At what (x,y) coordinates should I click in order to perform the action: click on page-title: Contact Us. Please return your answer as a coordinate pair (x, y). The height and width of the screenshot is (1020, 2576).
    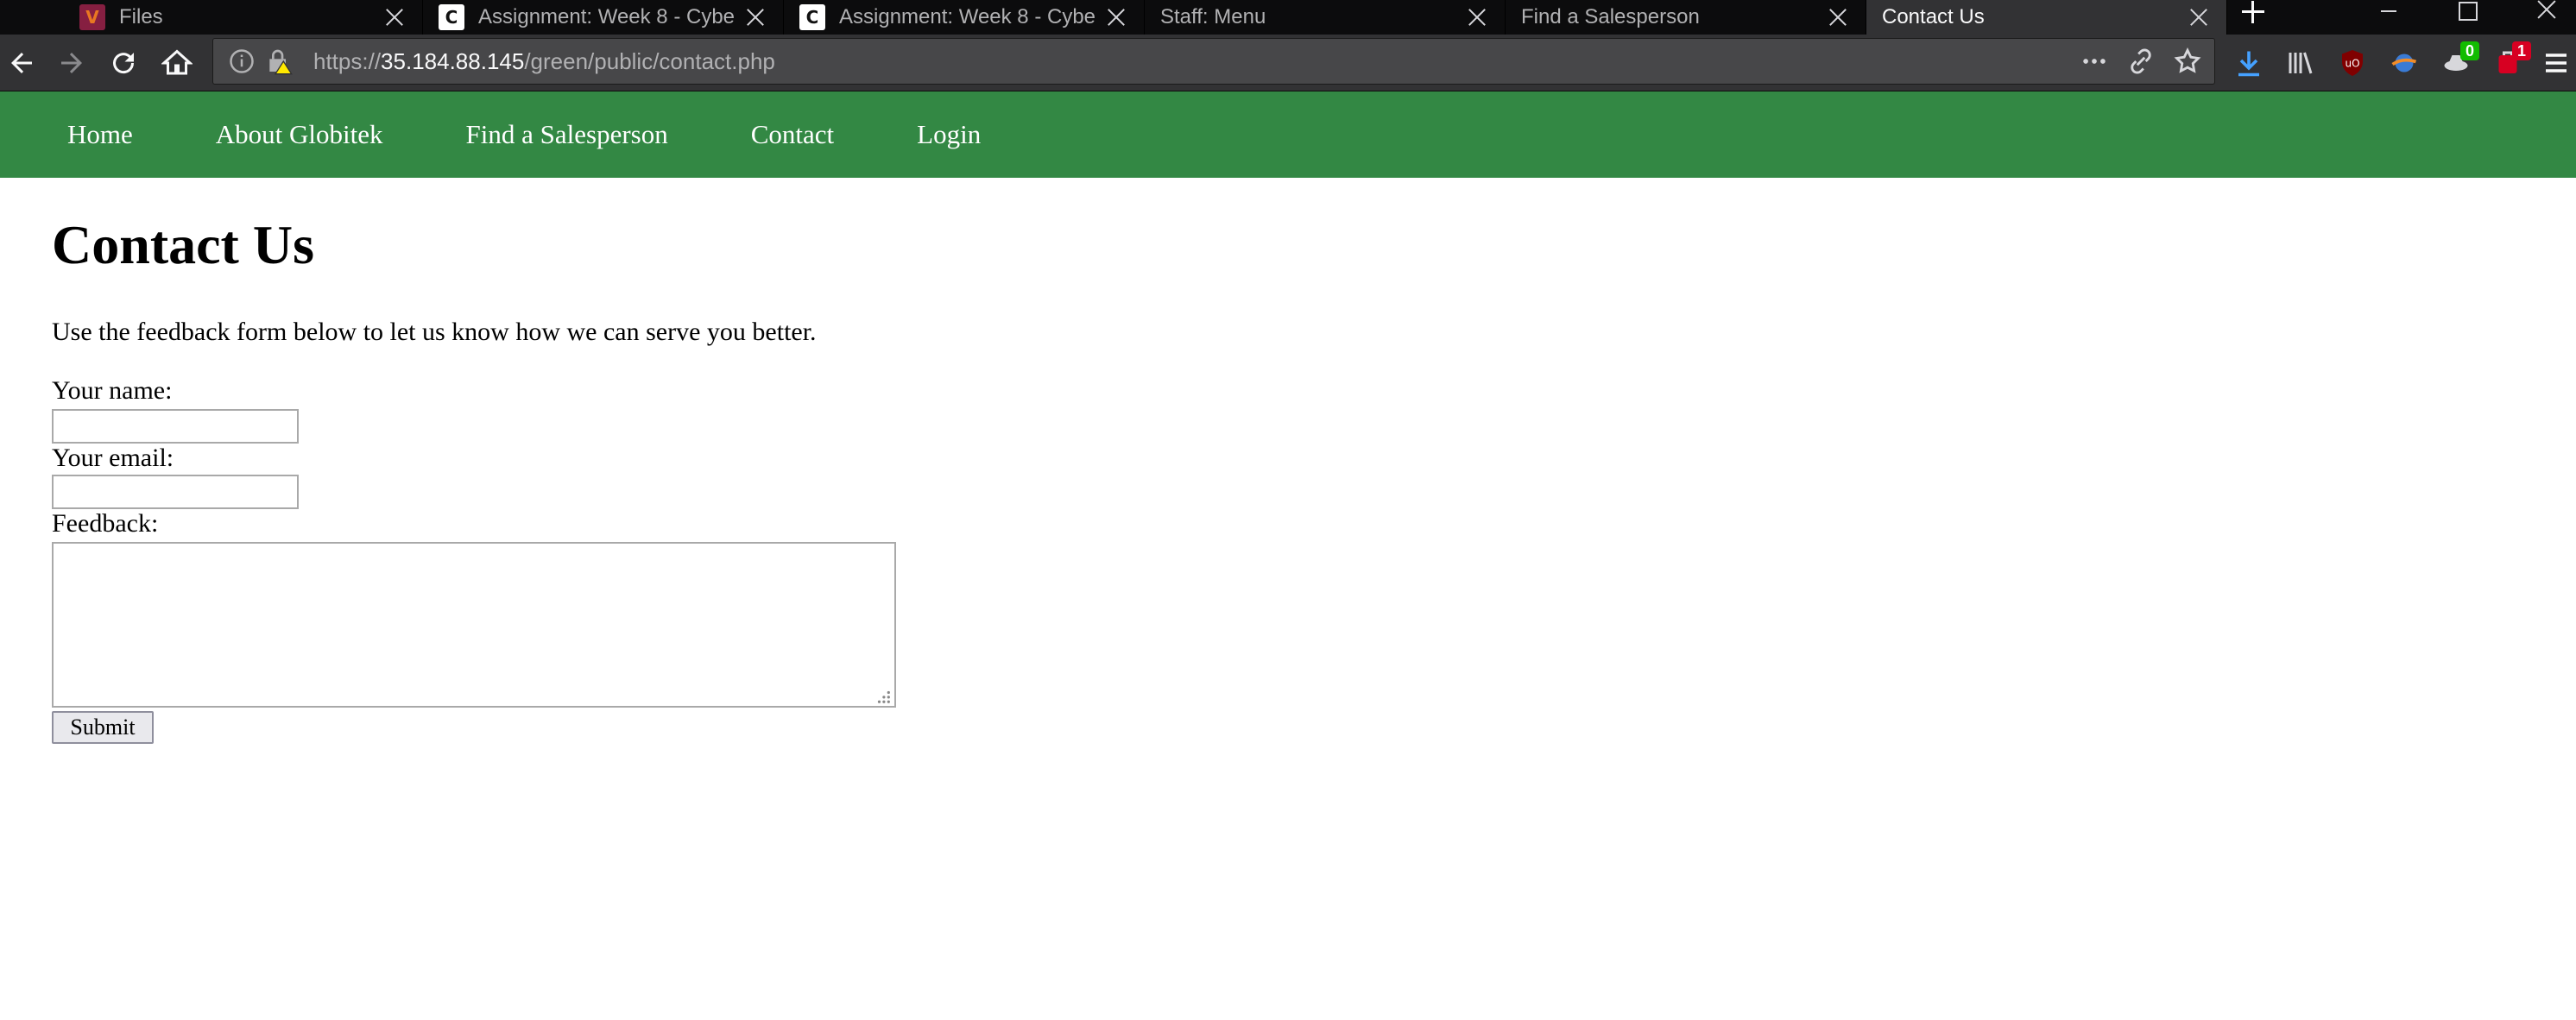
    Looking at the image, I should click on (183, 245).